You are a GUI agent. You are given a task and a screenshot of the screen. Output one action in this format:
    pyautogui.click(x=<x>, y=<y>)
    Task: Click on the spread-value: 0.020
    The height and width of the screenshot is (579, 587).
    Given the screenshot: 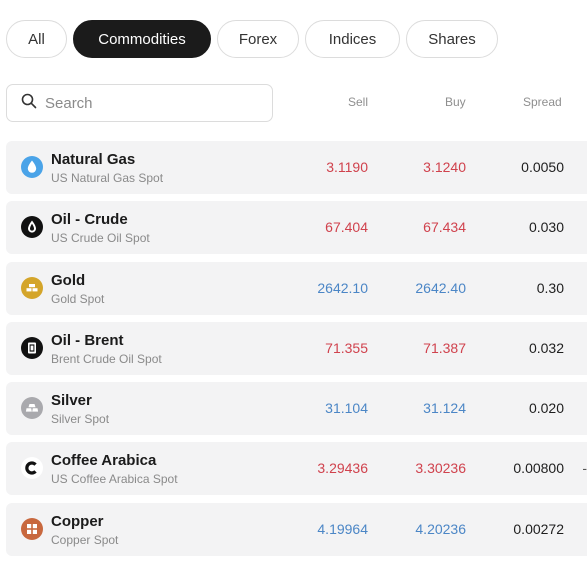 What is the action you would take?
    pyautogui.click(x=546, y=408)
    